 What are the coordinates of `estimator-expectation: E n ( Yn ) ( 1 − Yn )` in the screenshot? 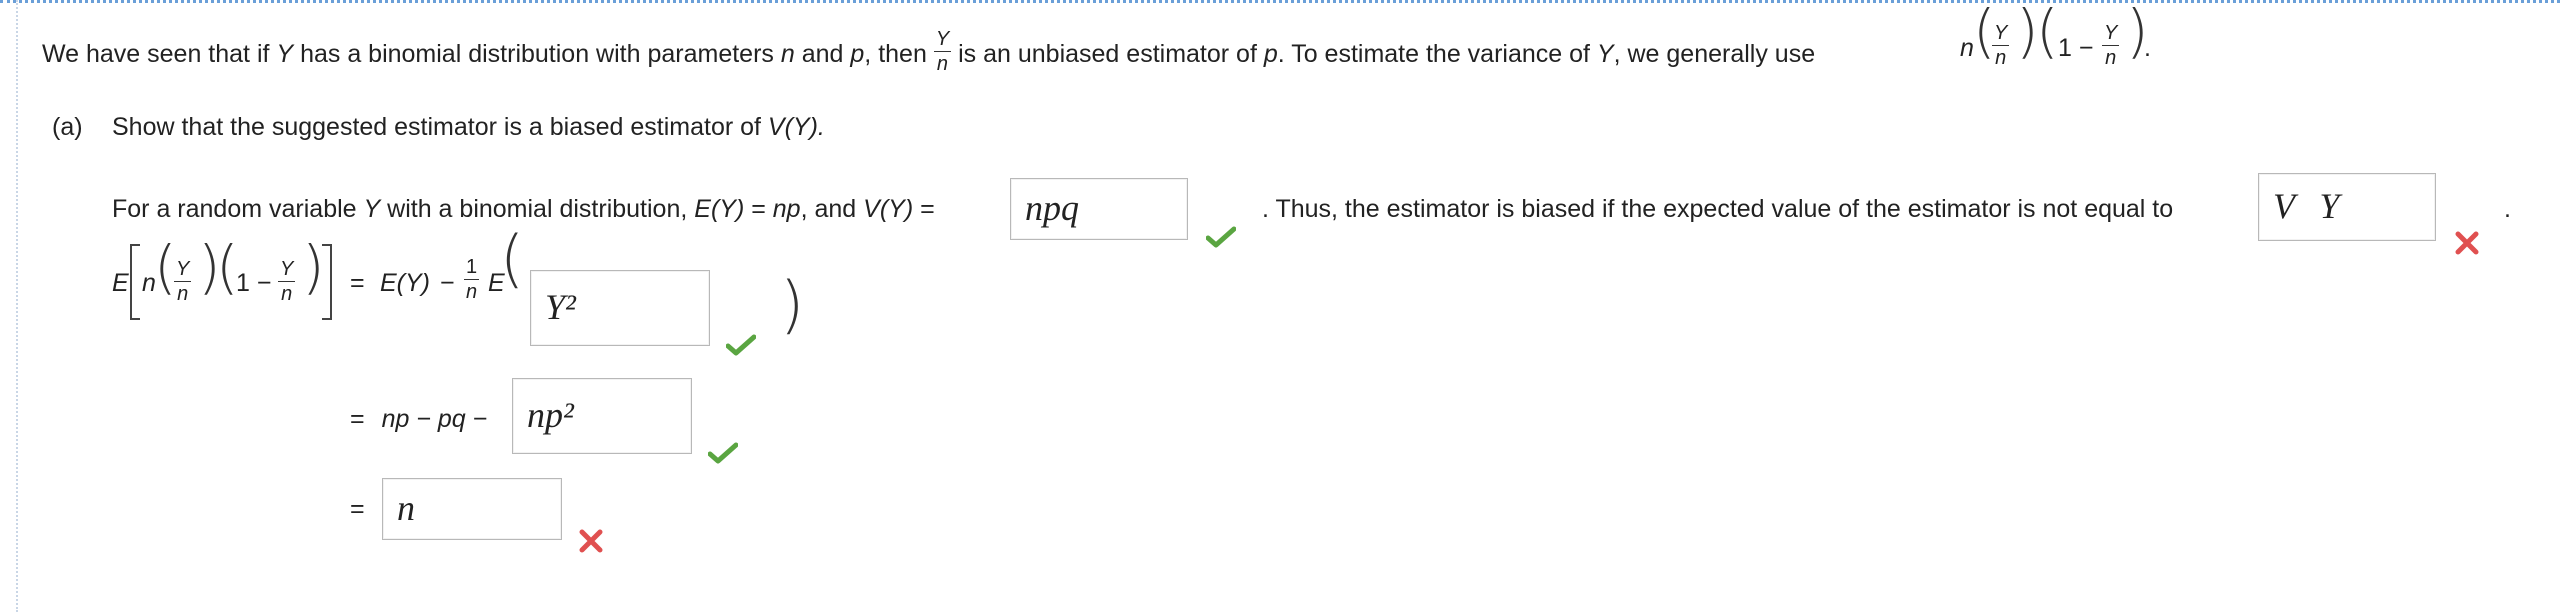 It's located at (232, 280).